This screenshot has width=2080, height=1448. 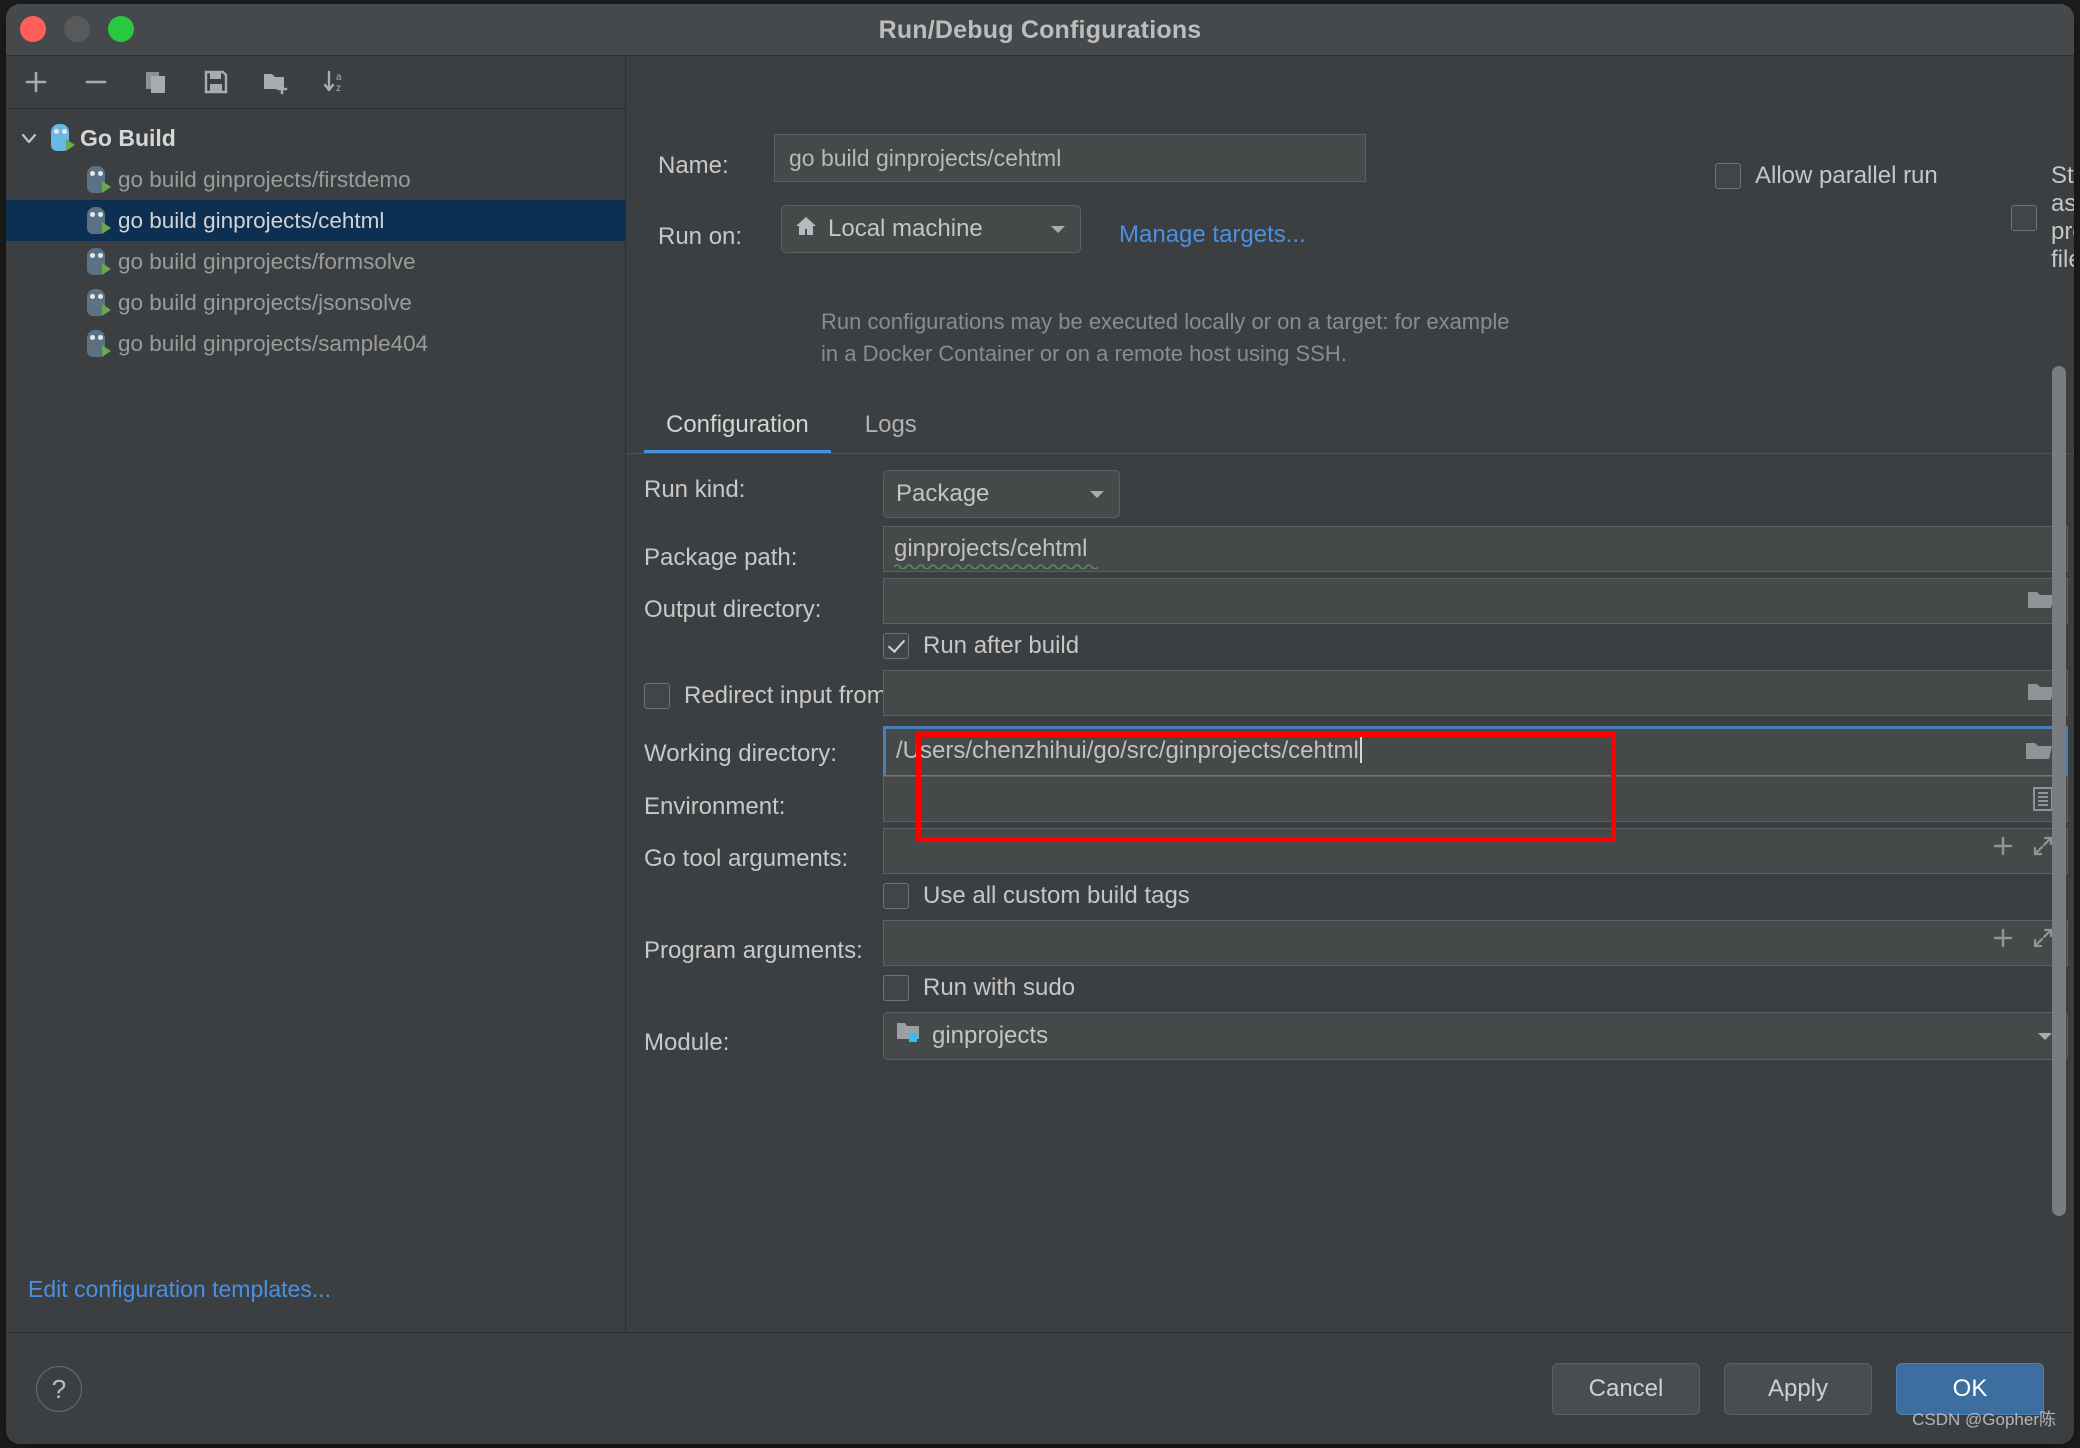 What do you see at coordinates (806, 229) in the screenshot?
I see `home-icon` at bounding box center [806, 229].